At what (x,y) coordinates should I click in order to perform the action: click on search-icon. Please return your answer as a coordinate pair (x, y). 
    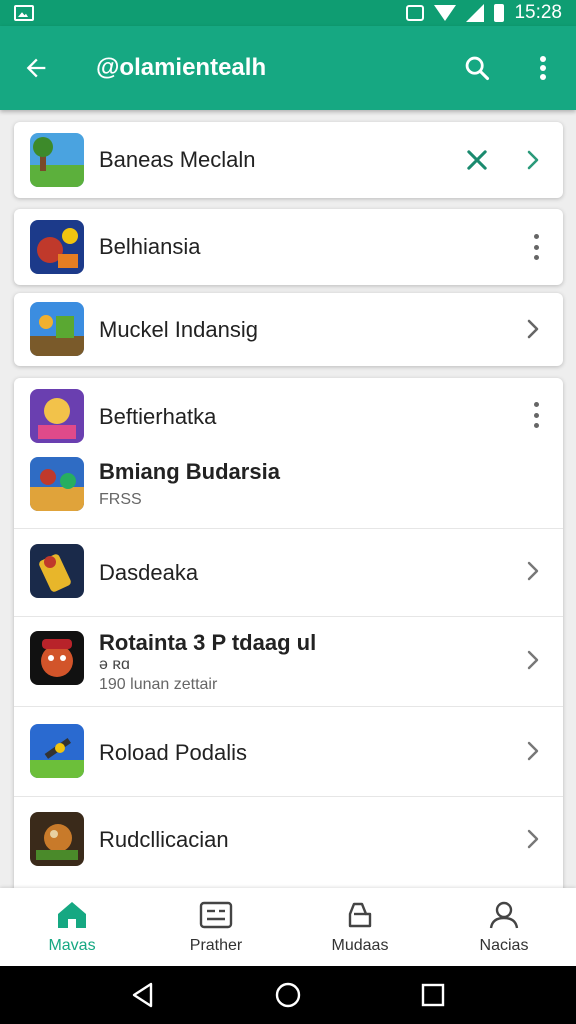
    Looking at the image, I should click on (477, 68).